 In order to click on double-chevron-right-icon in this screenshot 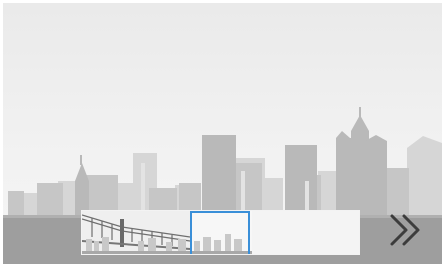, I will do `click(405, 230)`.